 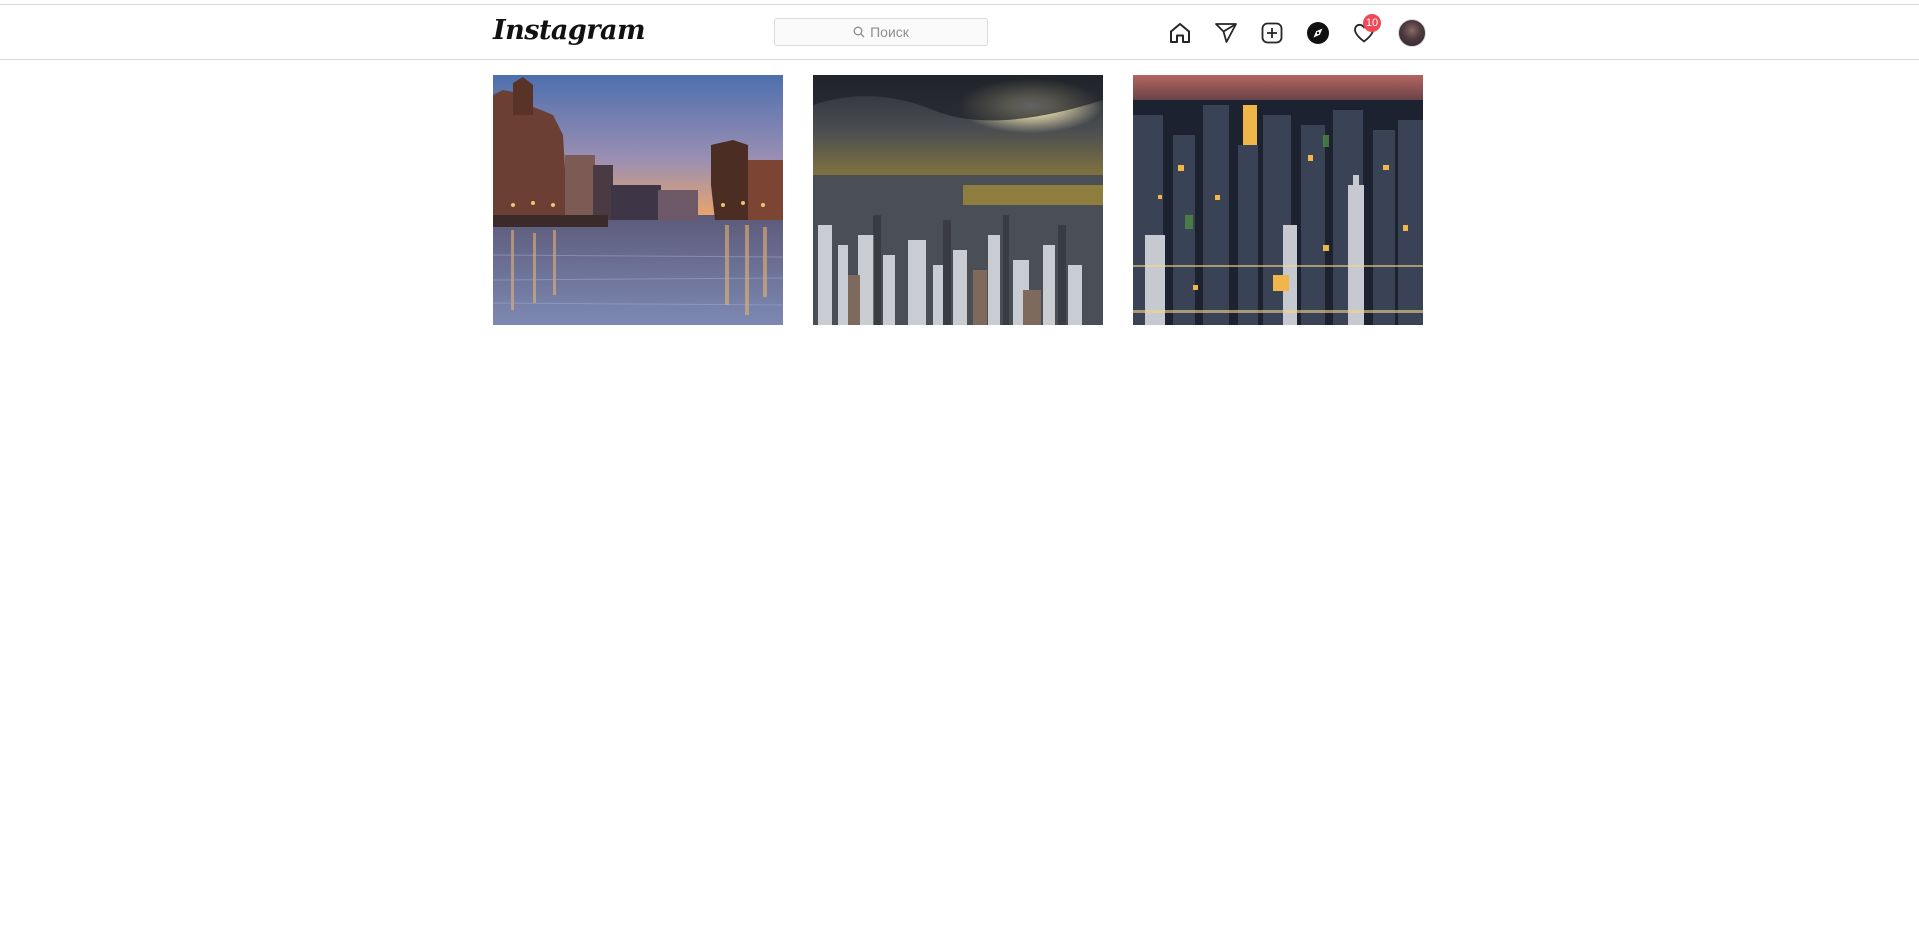 I want to click on top-navigation-bar: Instagram Поиск 10, so click(x=959, y=32).